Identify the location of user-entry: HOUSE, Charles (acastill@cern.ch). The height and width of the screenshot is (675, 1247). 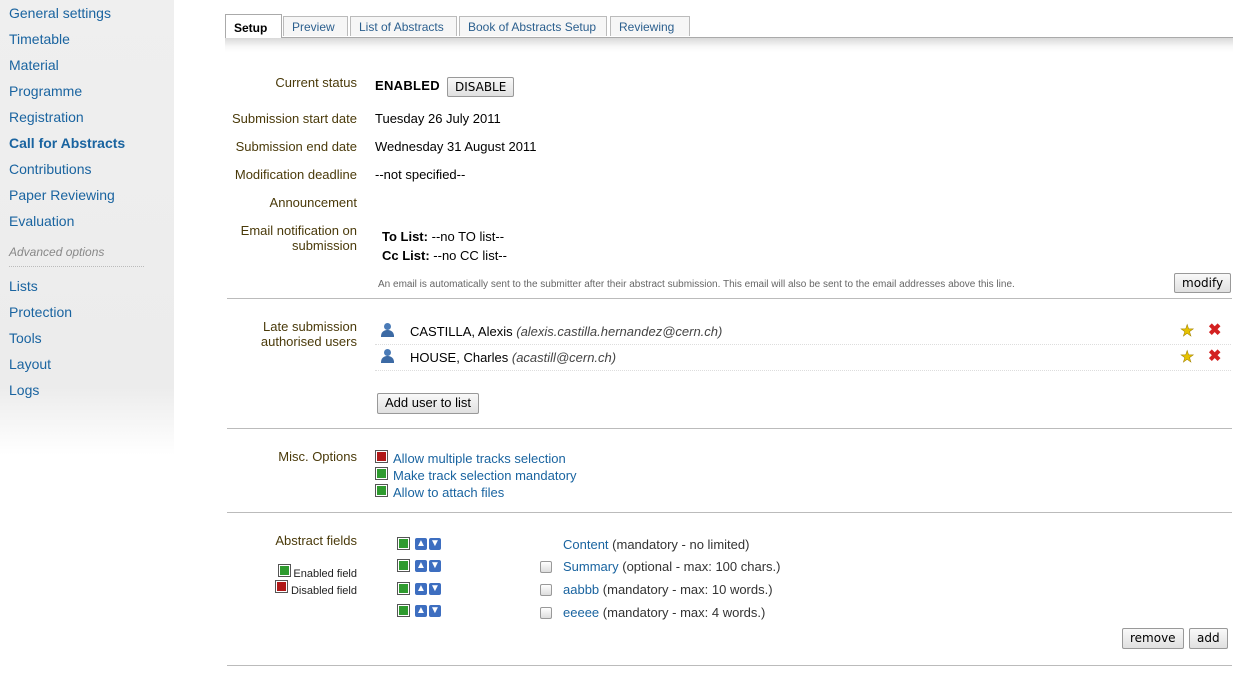
(513, 357).